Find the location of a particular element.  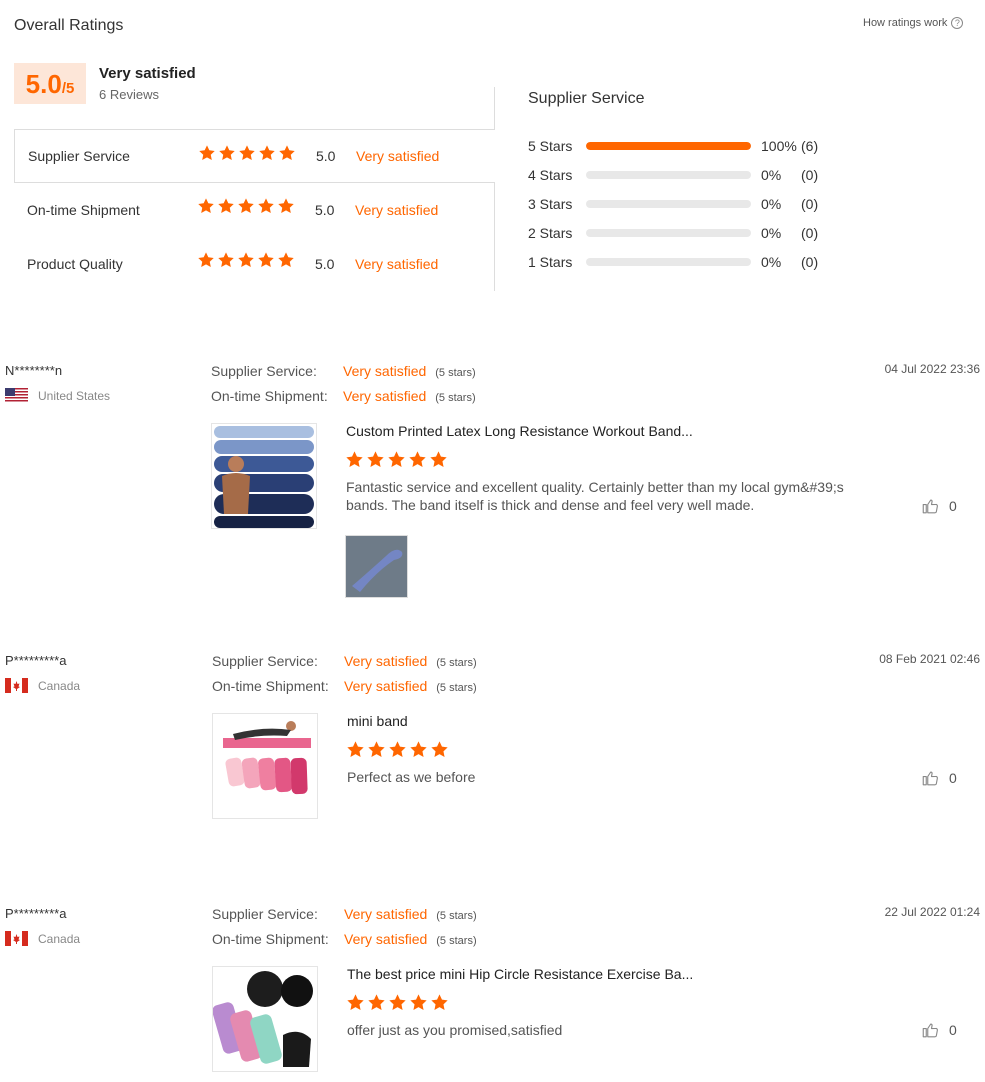

how-ratings-work-link: How ratings work ? is located at coordinates (913, 23).